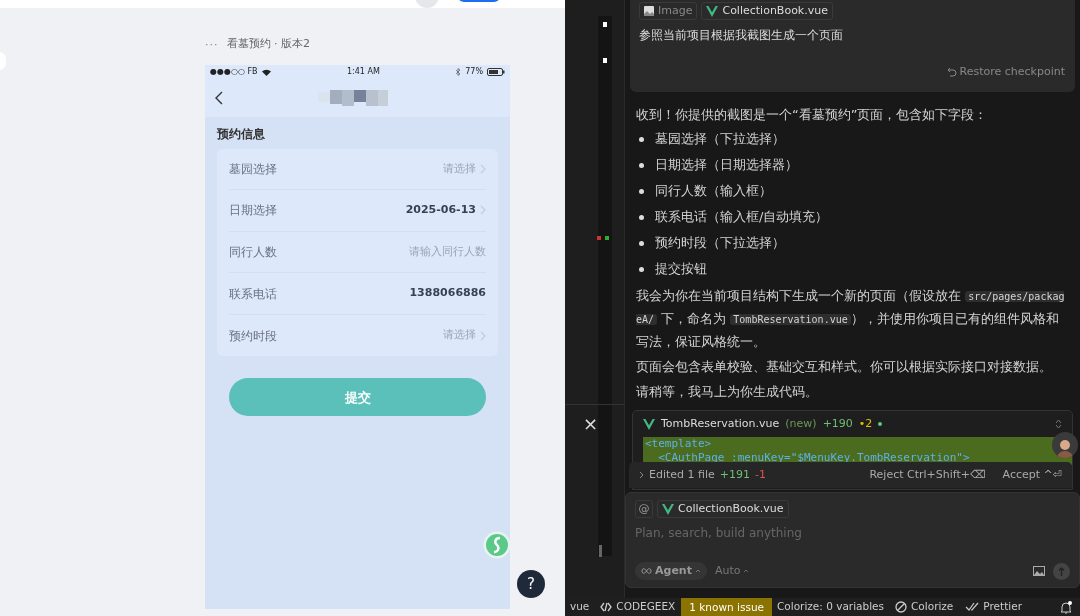 This screenshot has height=616, width=1080. What do you see at coordinates (600, 551) in the screenshot?
I see `scroll-thumb` at bounding box center [600, 551].